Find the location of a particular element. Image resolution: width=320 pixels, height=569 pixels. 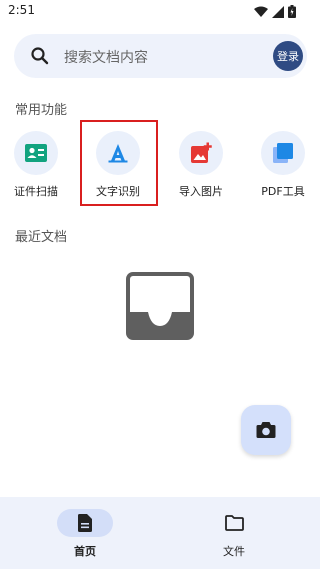

function-label: 证件扫描 is located at coordinates (36, 191).